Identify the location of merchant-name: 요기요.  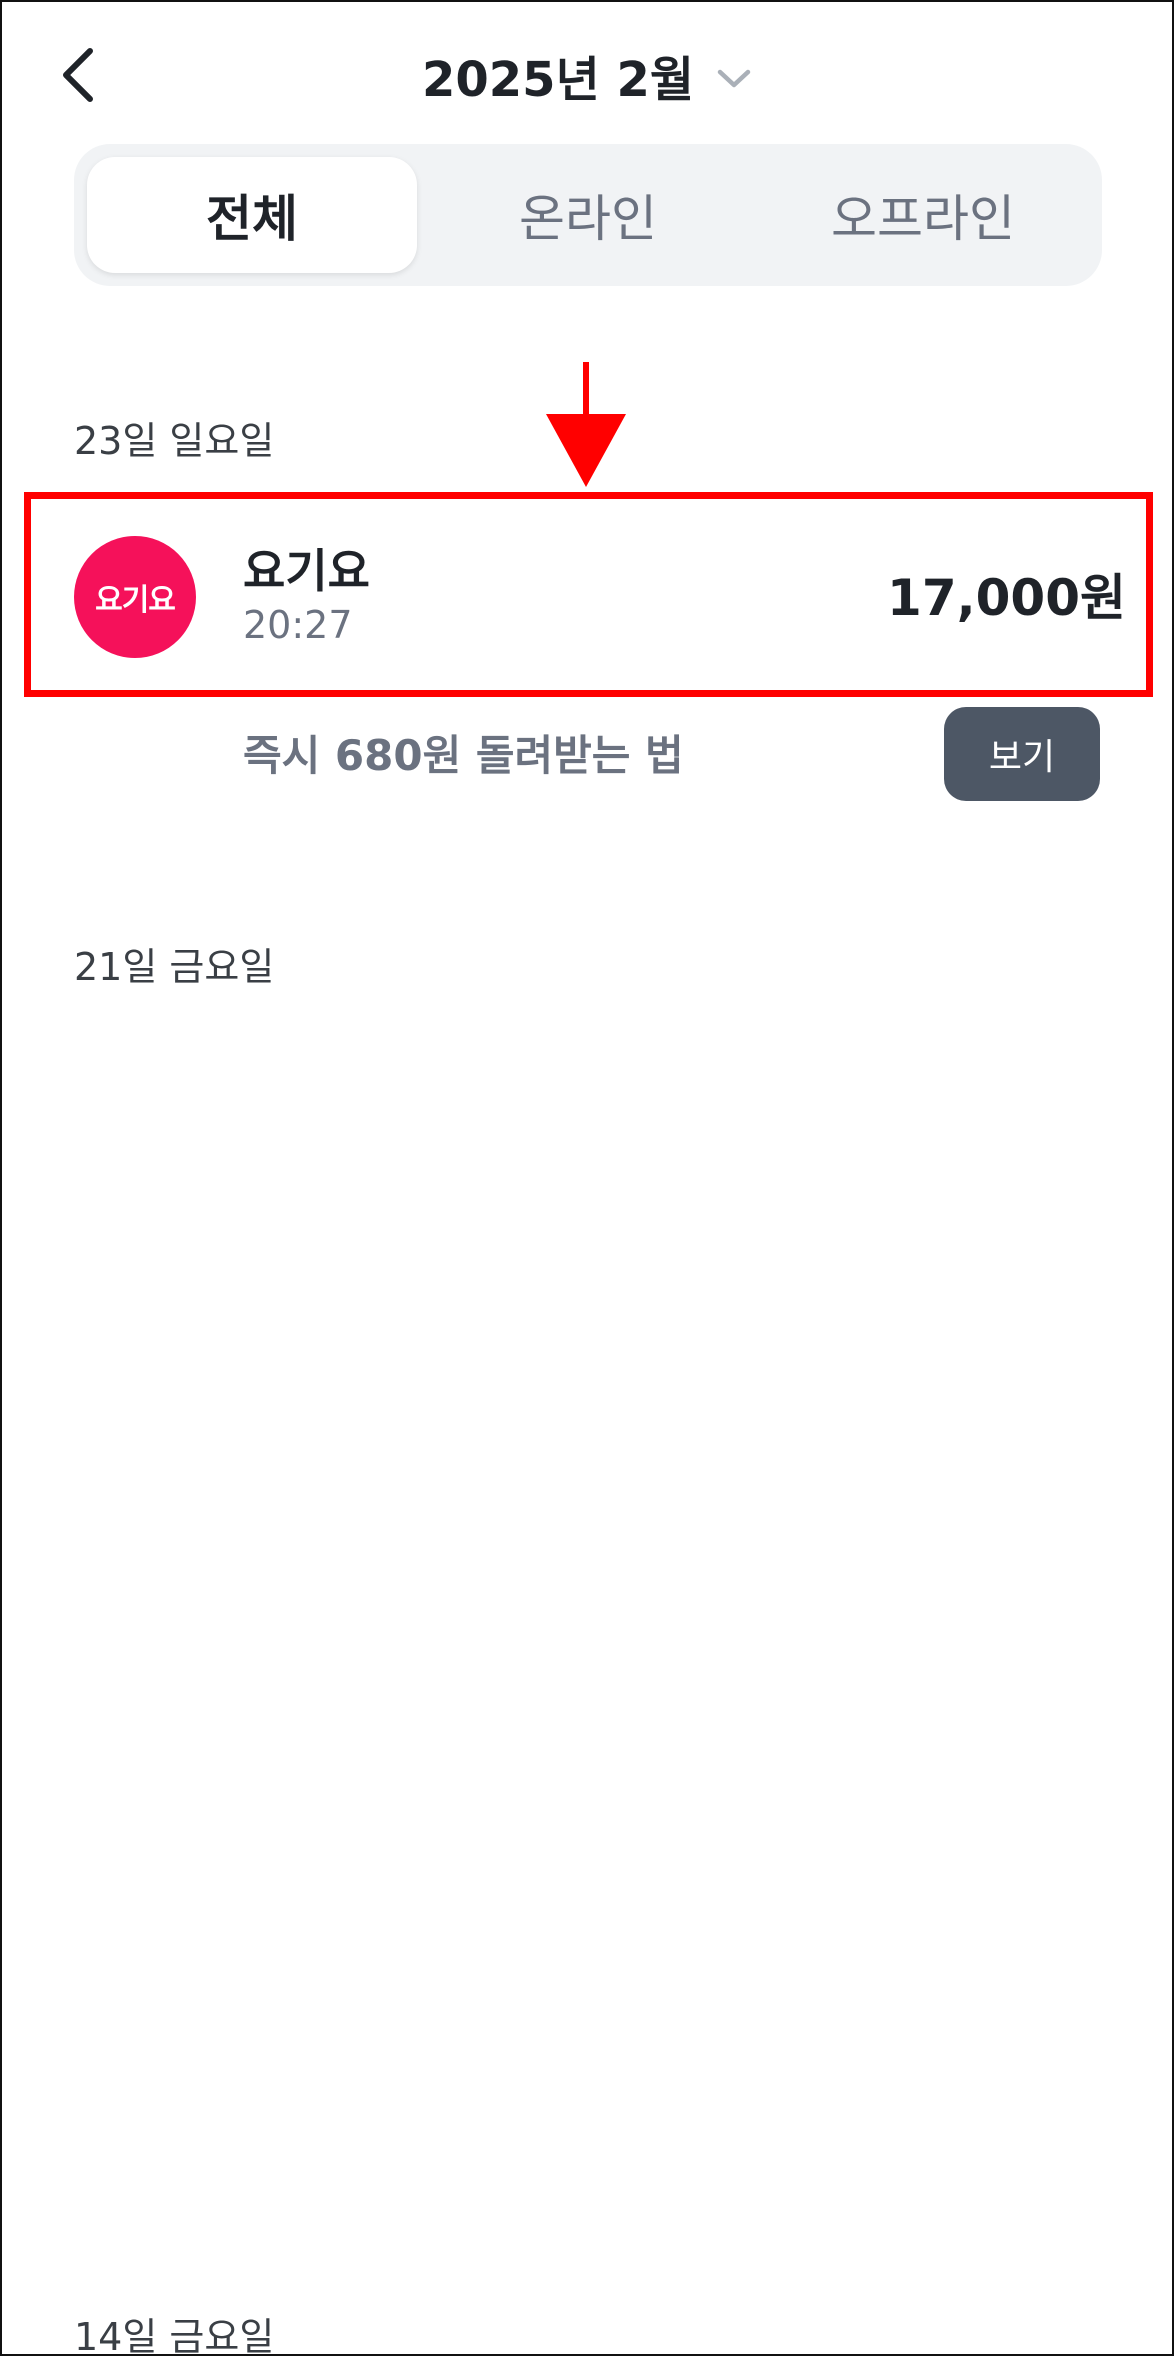
(306, 571).